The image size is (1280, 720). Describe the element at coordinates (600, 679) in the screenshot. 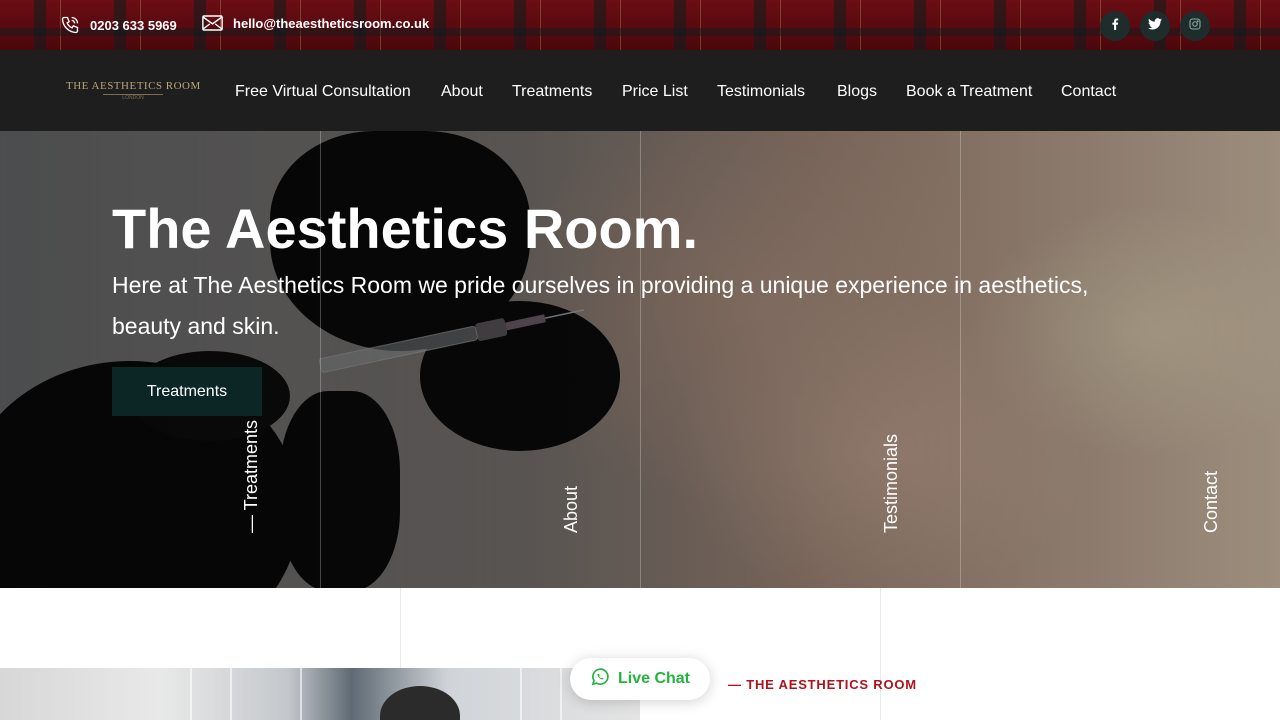

I see `whatsapp-icon` at that location.